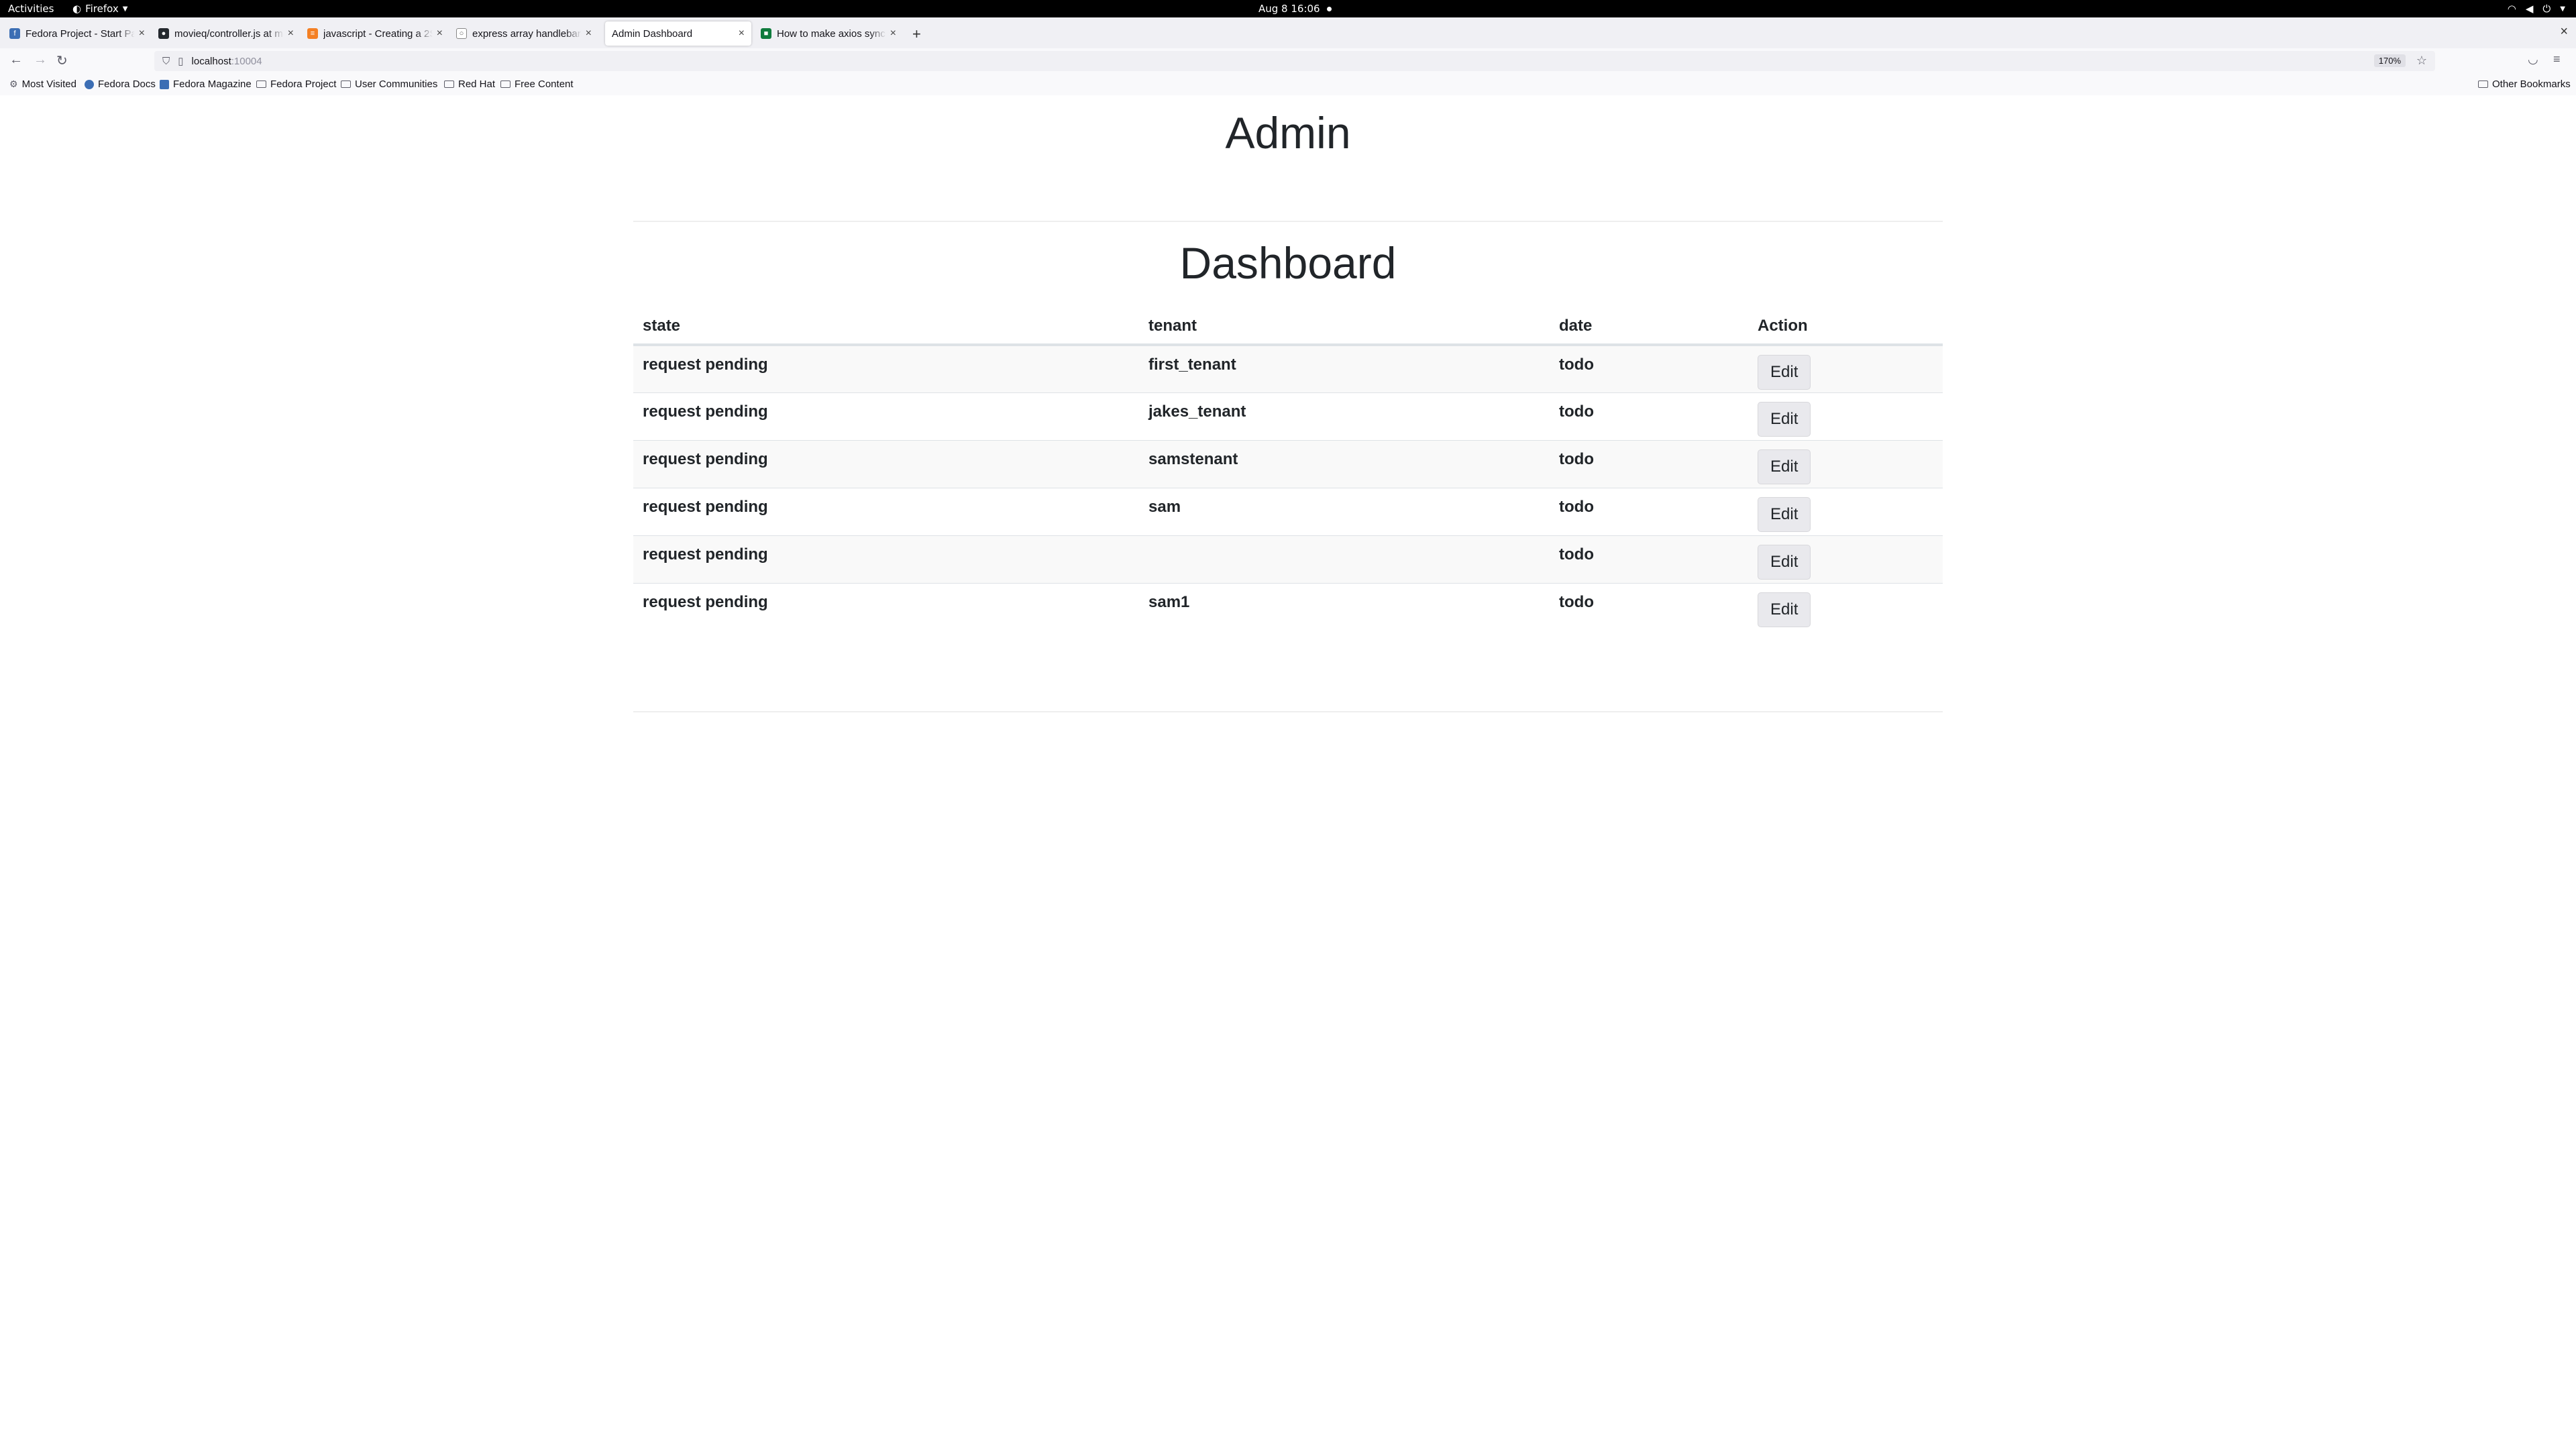 This screenshot has width=2576, height=1449. What do you see at coordinates (2546, 9) in the screenshot?
I see `power-icon: ⏻` at bounding box center [2546, 9].